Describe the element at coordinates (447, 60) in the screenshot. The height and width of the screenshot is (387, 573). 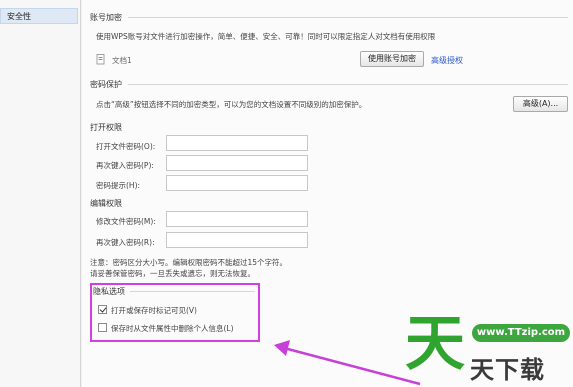
I see `advanced-authorization-link: 高级授权` at that location.